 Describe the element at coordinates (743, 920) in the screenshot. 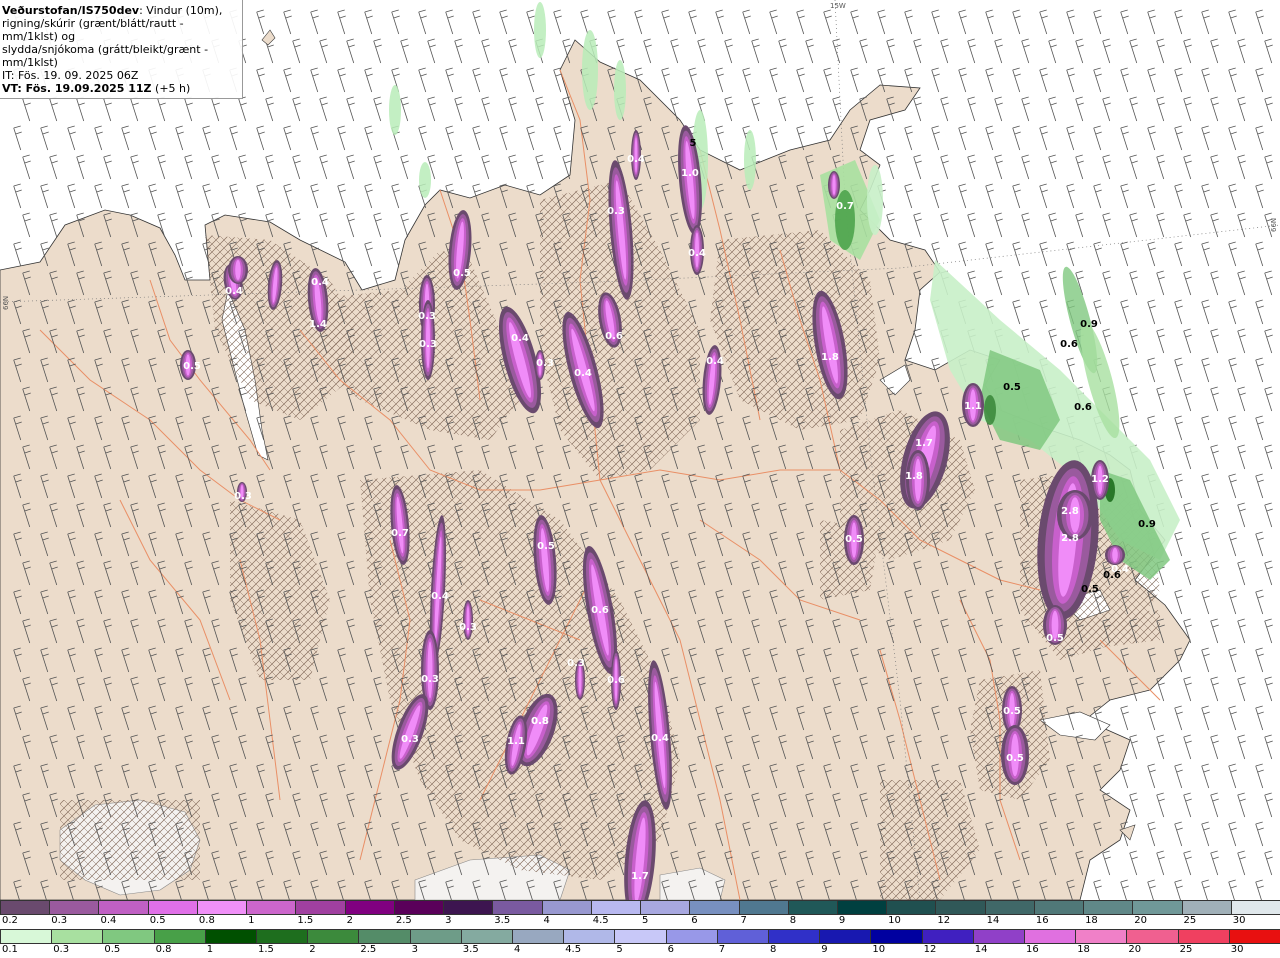

I see `legend-label: 7` at that location.